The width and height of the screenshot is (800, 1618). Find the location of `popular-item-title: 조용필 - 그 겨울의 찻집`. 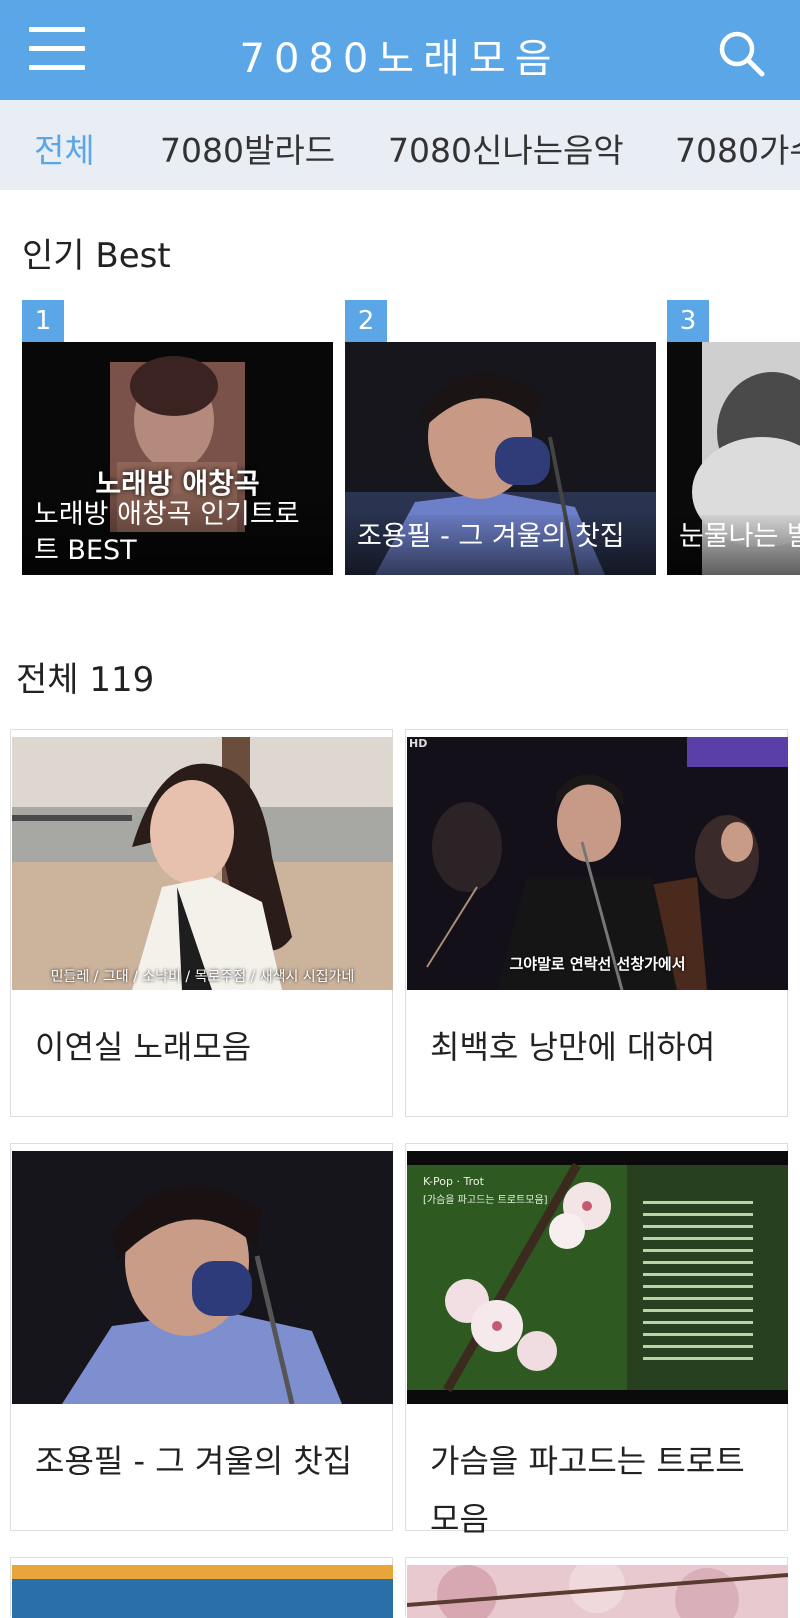

popular-item-title: 조용필 - 그 겨울의 찻집 is located at coordinates (500, 545).